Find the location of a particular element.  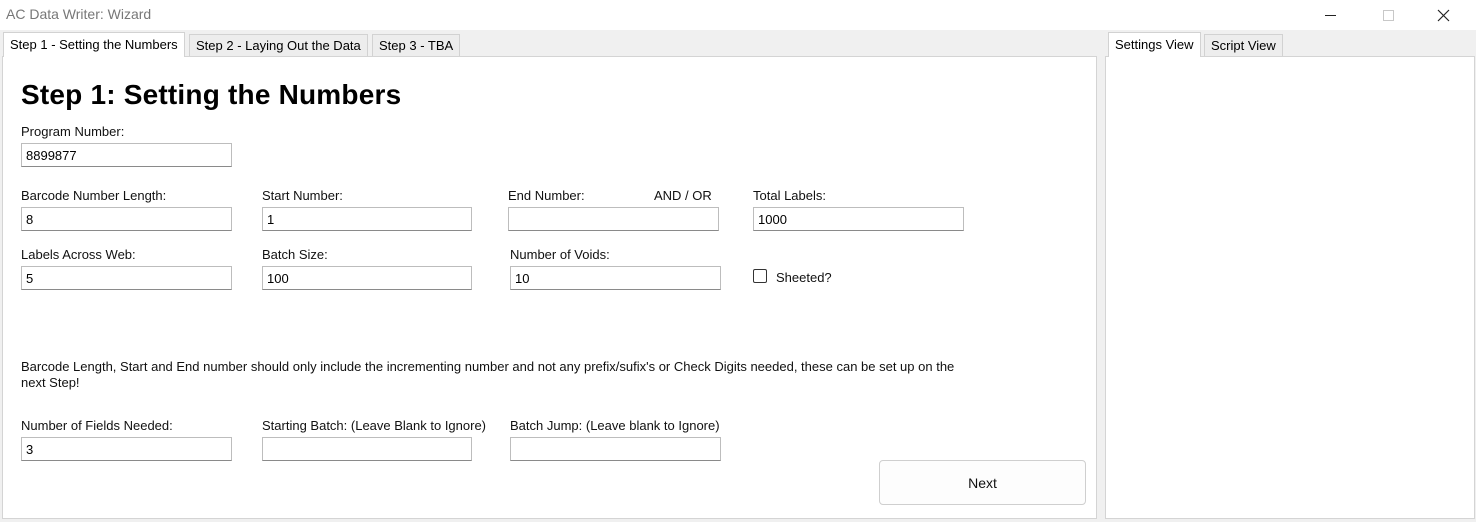

labels-across-label: Labels Across Web: is located at coordinates (78, 254).